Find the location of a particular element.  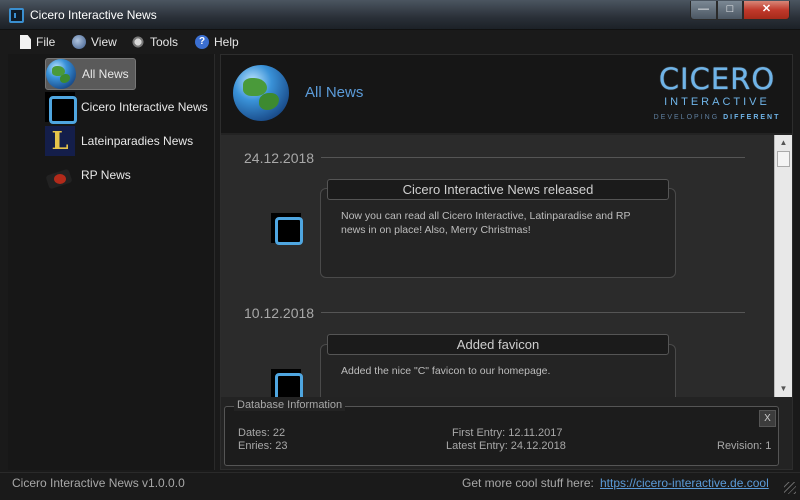

help-icon: ? is located at coordinates (202, 42).